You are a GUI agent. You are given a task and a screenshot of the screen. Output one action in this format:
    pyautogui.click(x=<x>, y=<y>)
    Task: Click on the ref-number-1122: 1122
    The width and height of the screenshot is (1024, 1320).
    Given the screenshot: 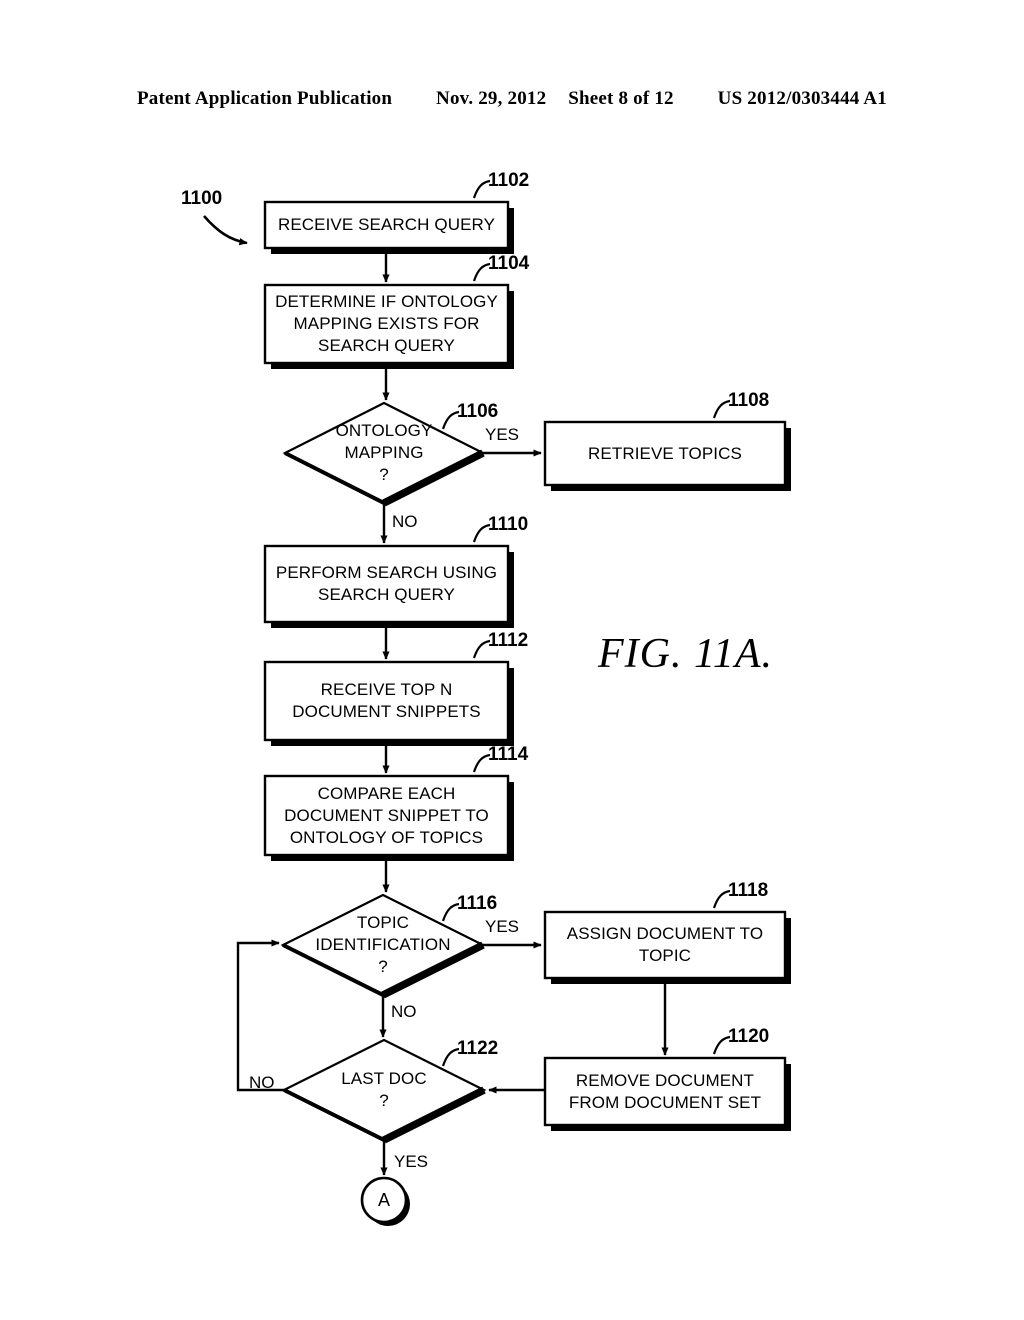 What is the action you would take?
    pyautogui.click(x=478, y=1048)
    